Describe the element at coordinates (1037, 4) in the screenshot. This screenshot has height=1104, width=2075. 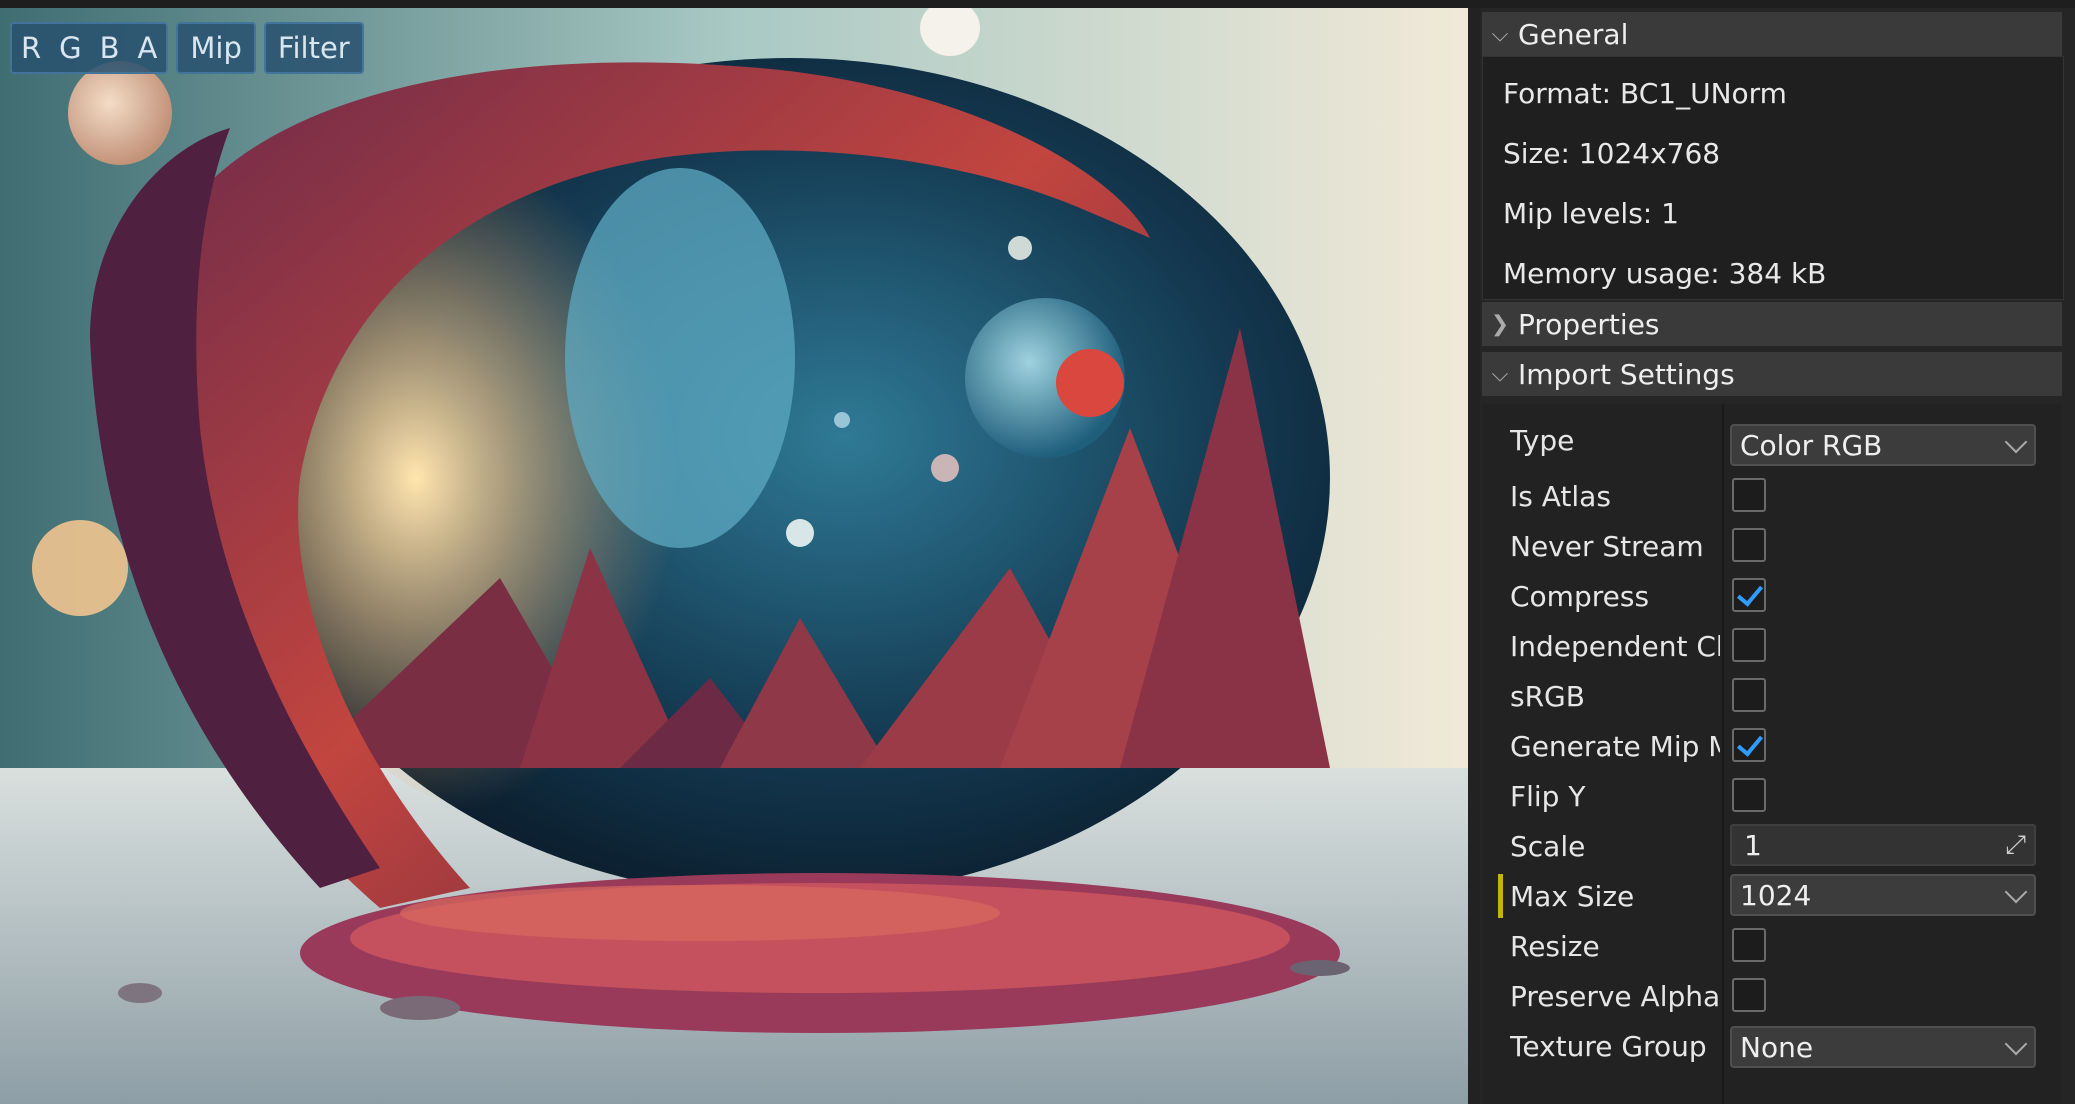
I see `top-strip` at that location.